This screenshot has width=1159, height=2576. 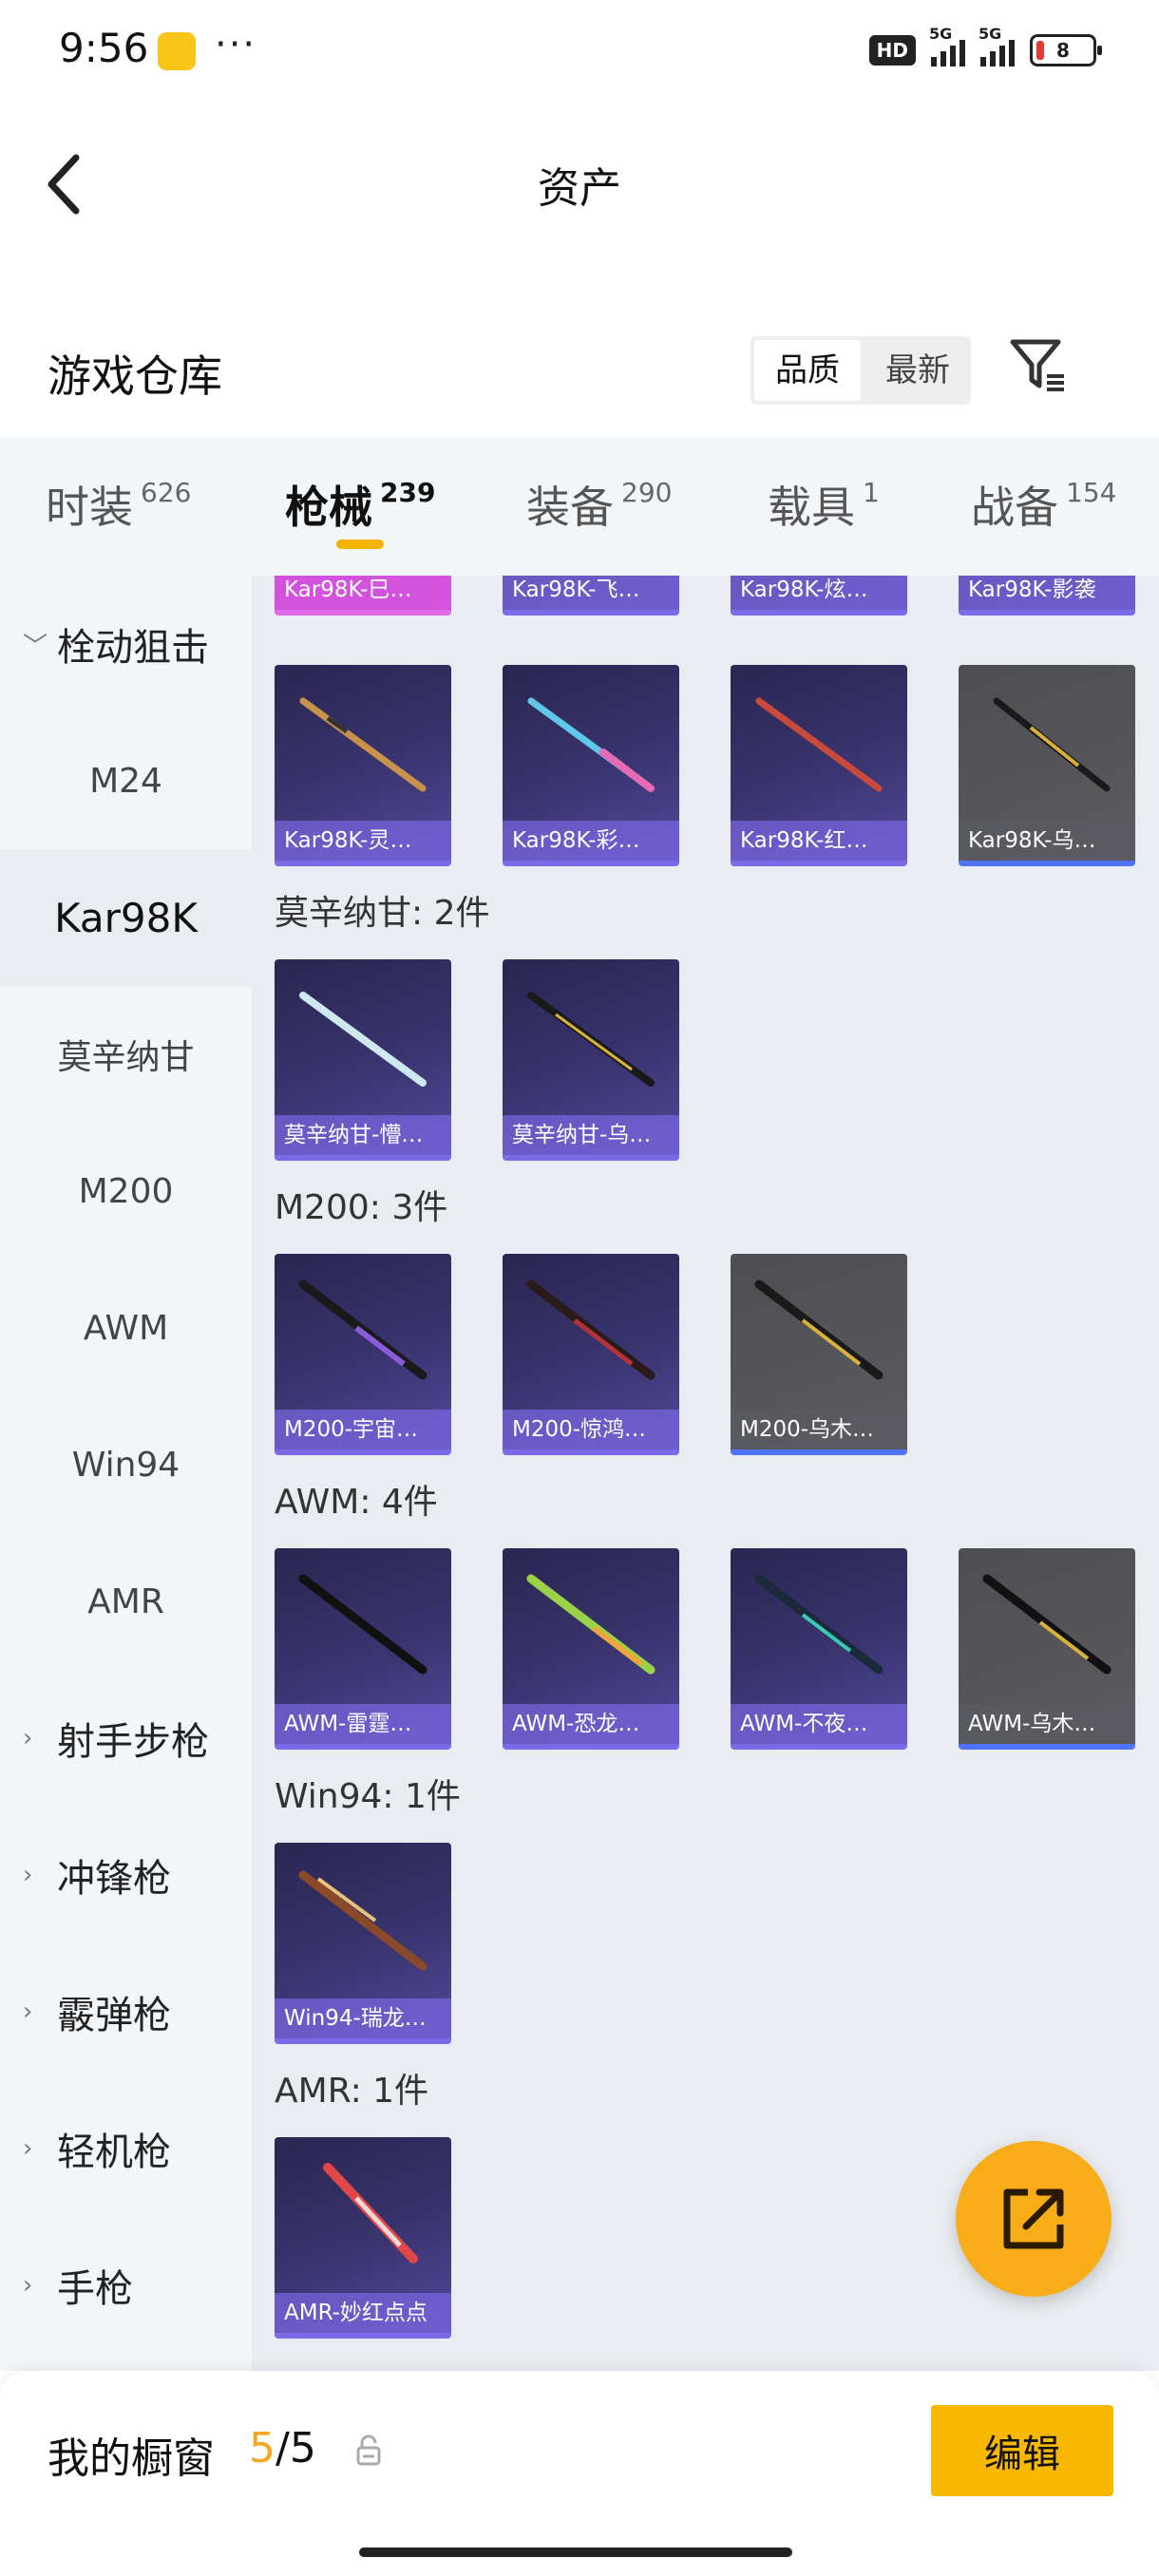 I want to click on sidebar-item-amr: AMR, so click(x=126, y=1601).